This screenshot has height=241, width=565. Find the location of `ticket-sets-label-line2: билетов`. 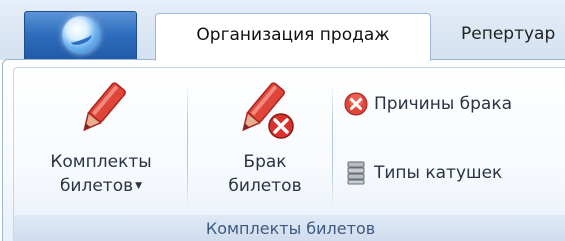

ticket-sets-label-line2: билетов is located at coordinates (96, 186).